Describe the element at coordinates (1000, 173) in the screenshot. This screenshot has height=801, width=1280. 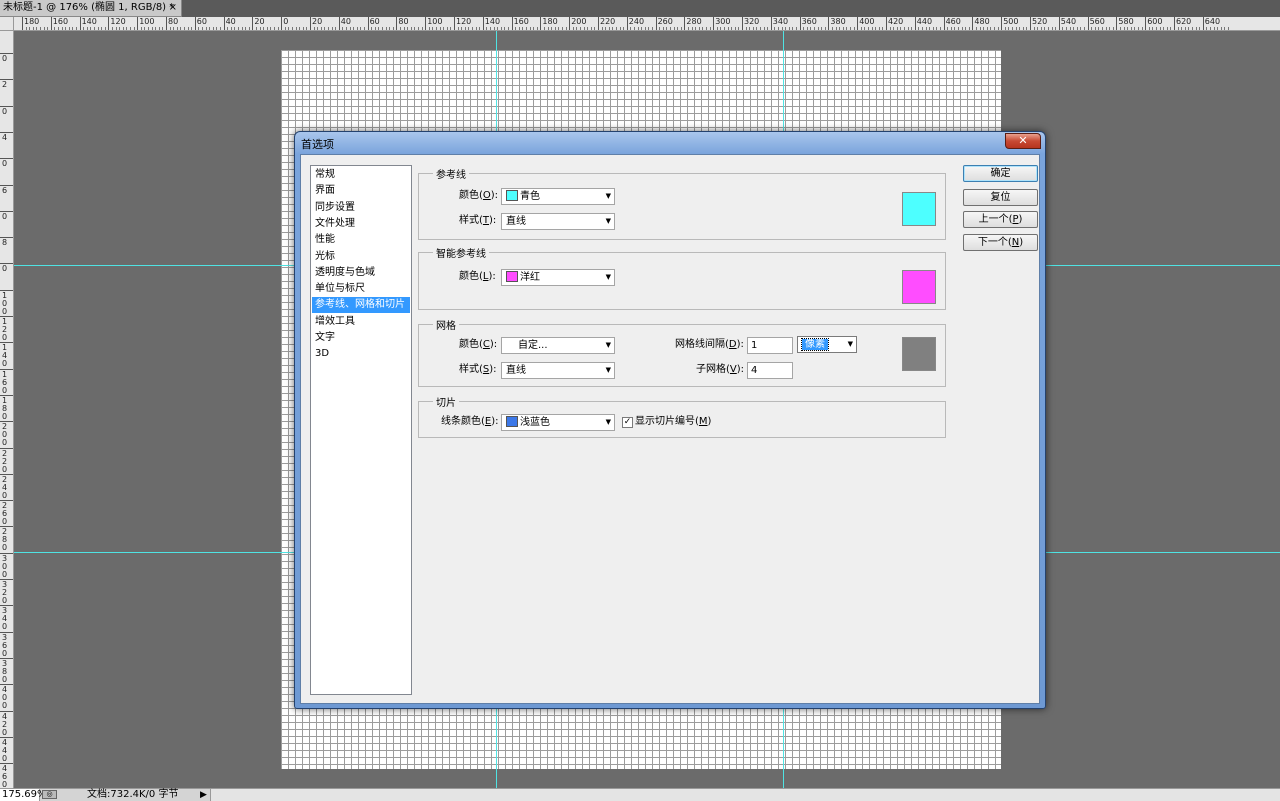
I see `ok-button: 确定` at that location.